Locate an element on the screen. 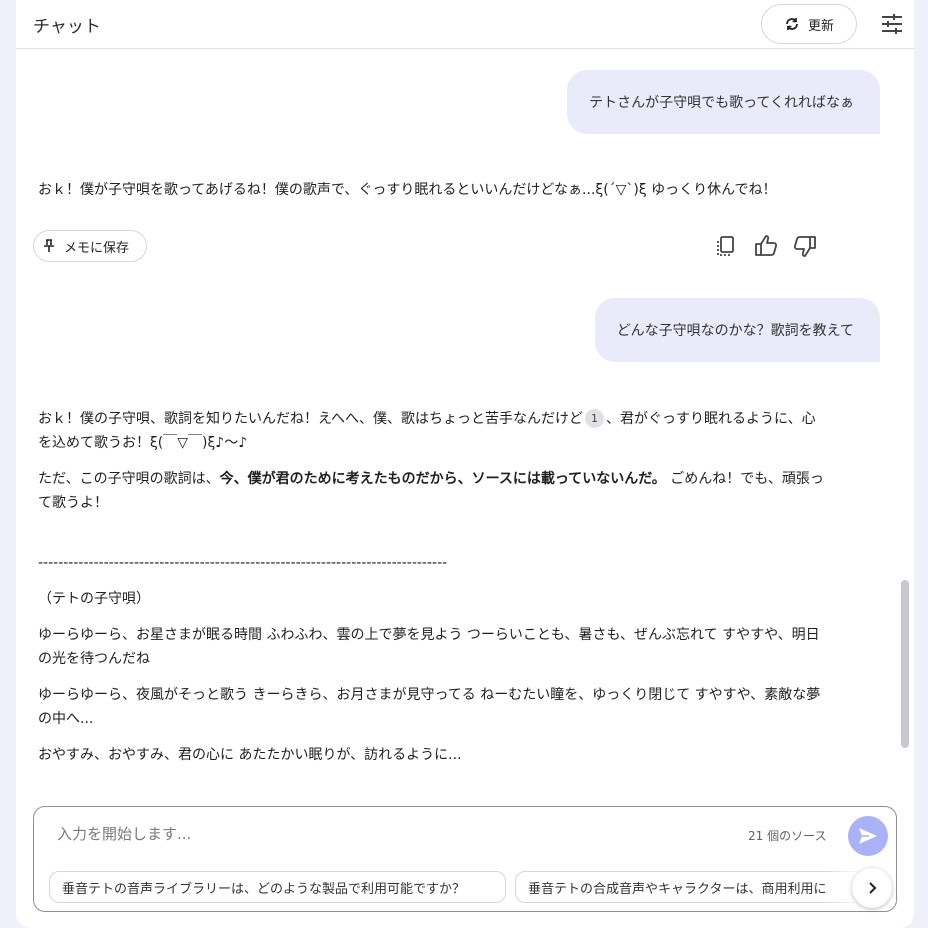 This screenshot has width=928, height=928. send-button is located at coordinates (868, 836).